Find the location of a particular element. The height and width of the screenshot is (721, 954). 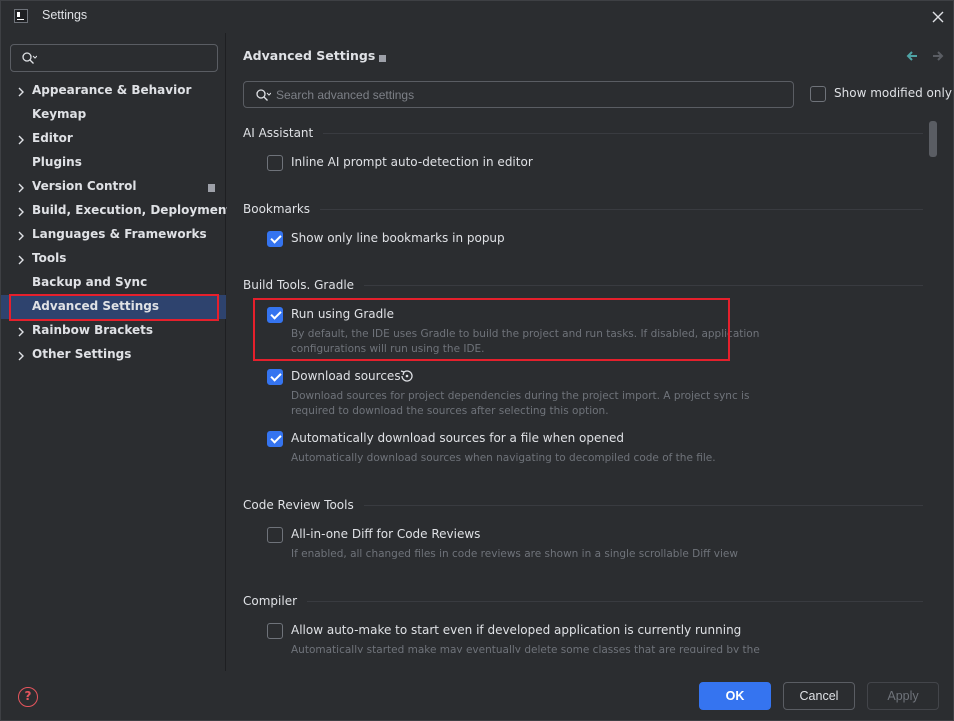

advanced-settings-search-input is located at coordinates (526, 94).